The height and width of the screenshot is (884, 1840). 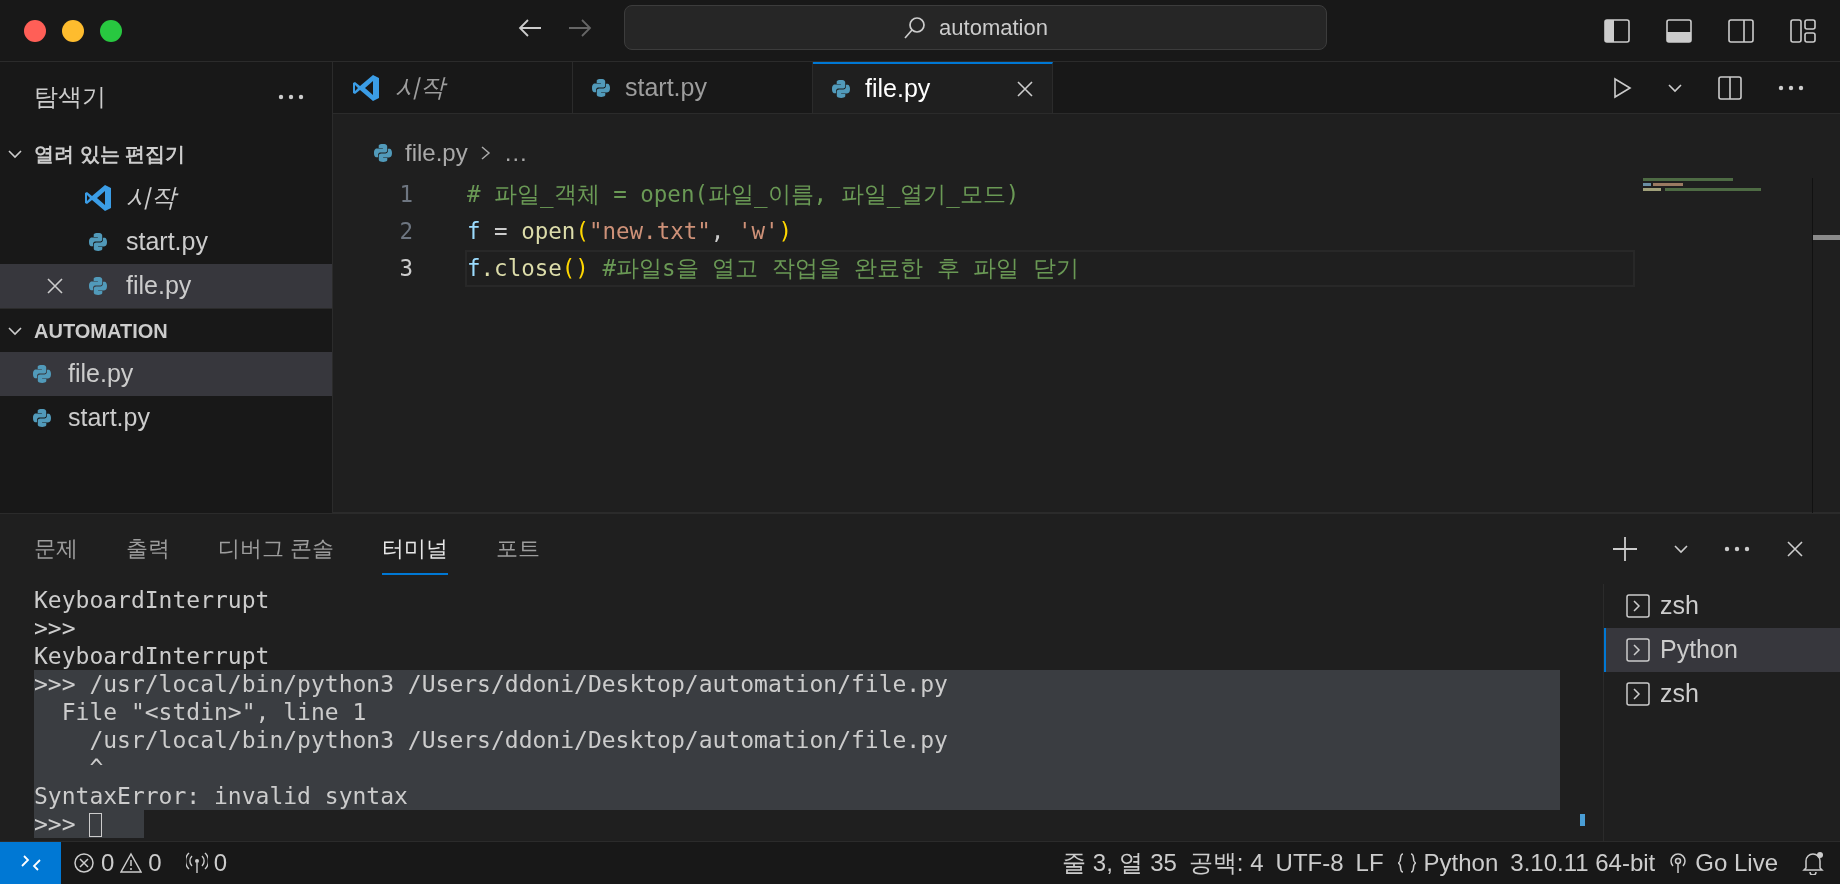 What do you see at coordinates (276, 549) in the screenshot?
I see `panel-tab: 디버그 콘솔` at bounding box center [276, 549].